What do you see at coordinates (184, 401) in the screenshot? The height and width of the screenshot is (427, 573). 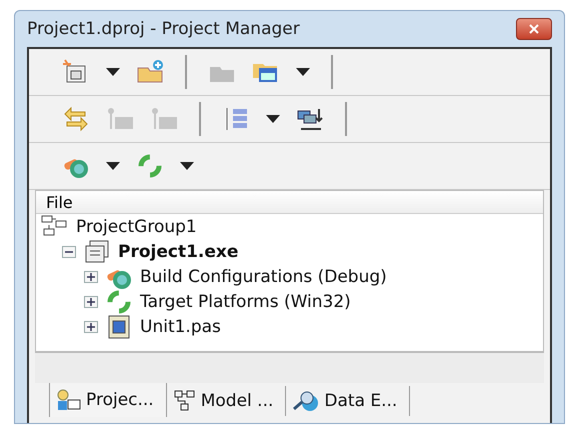 I see `diagram-icon` at bounding box center [184, 401].